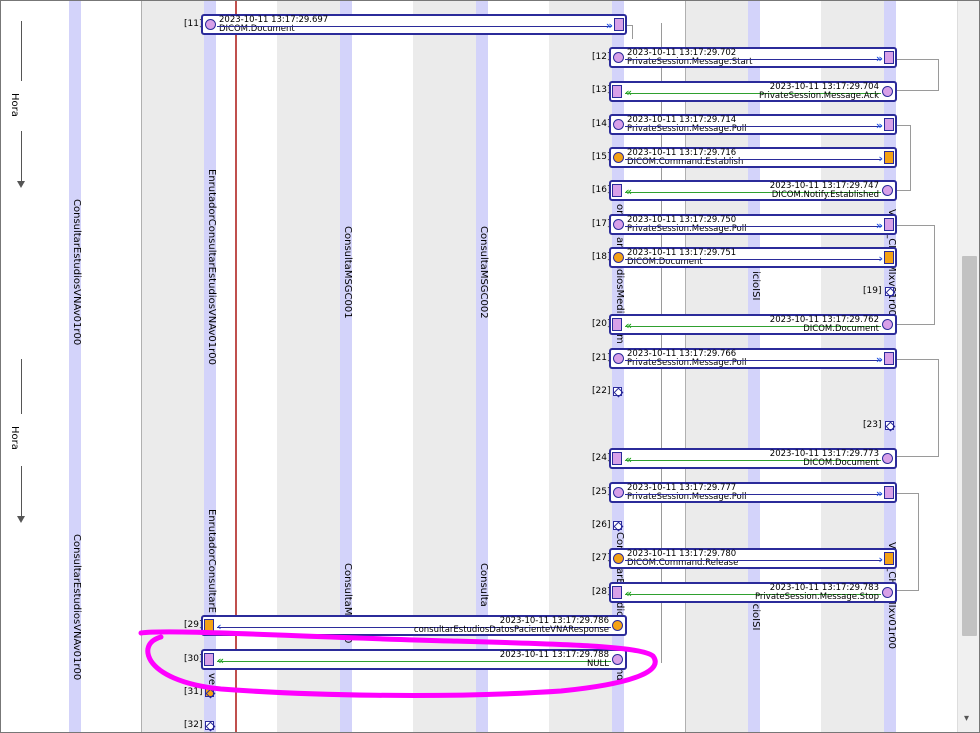 The width and height of the screenshot is (980, 733). I want to click on highlight-annotation, so click(398, 663).